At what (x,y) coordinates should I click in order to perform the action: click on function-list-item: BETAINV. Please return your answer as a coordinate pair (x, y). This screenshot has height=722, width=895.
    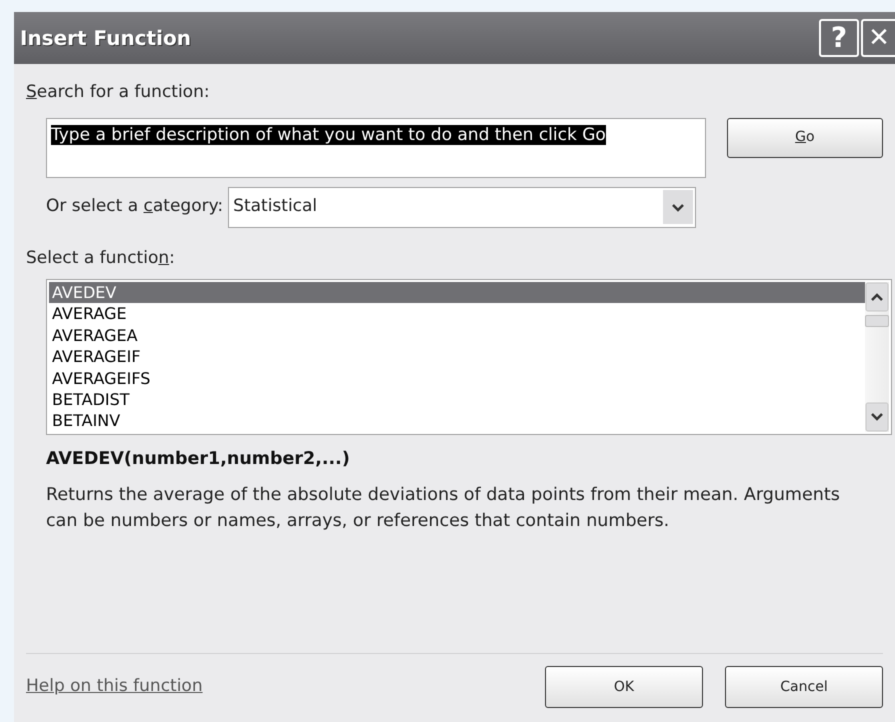
    Looking at the image, I should click on (457, 421).